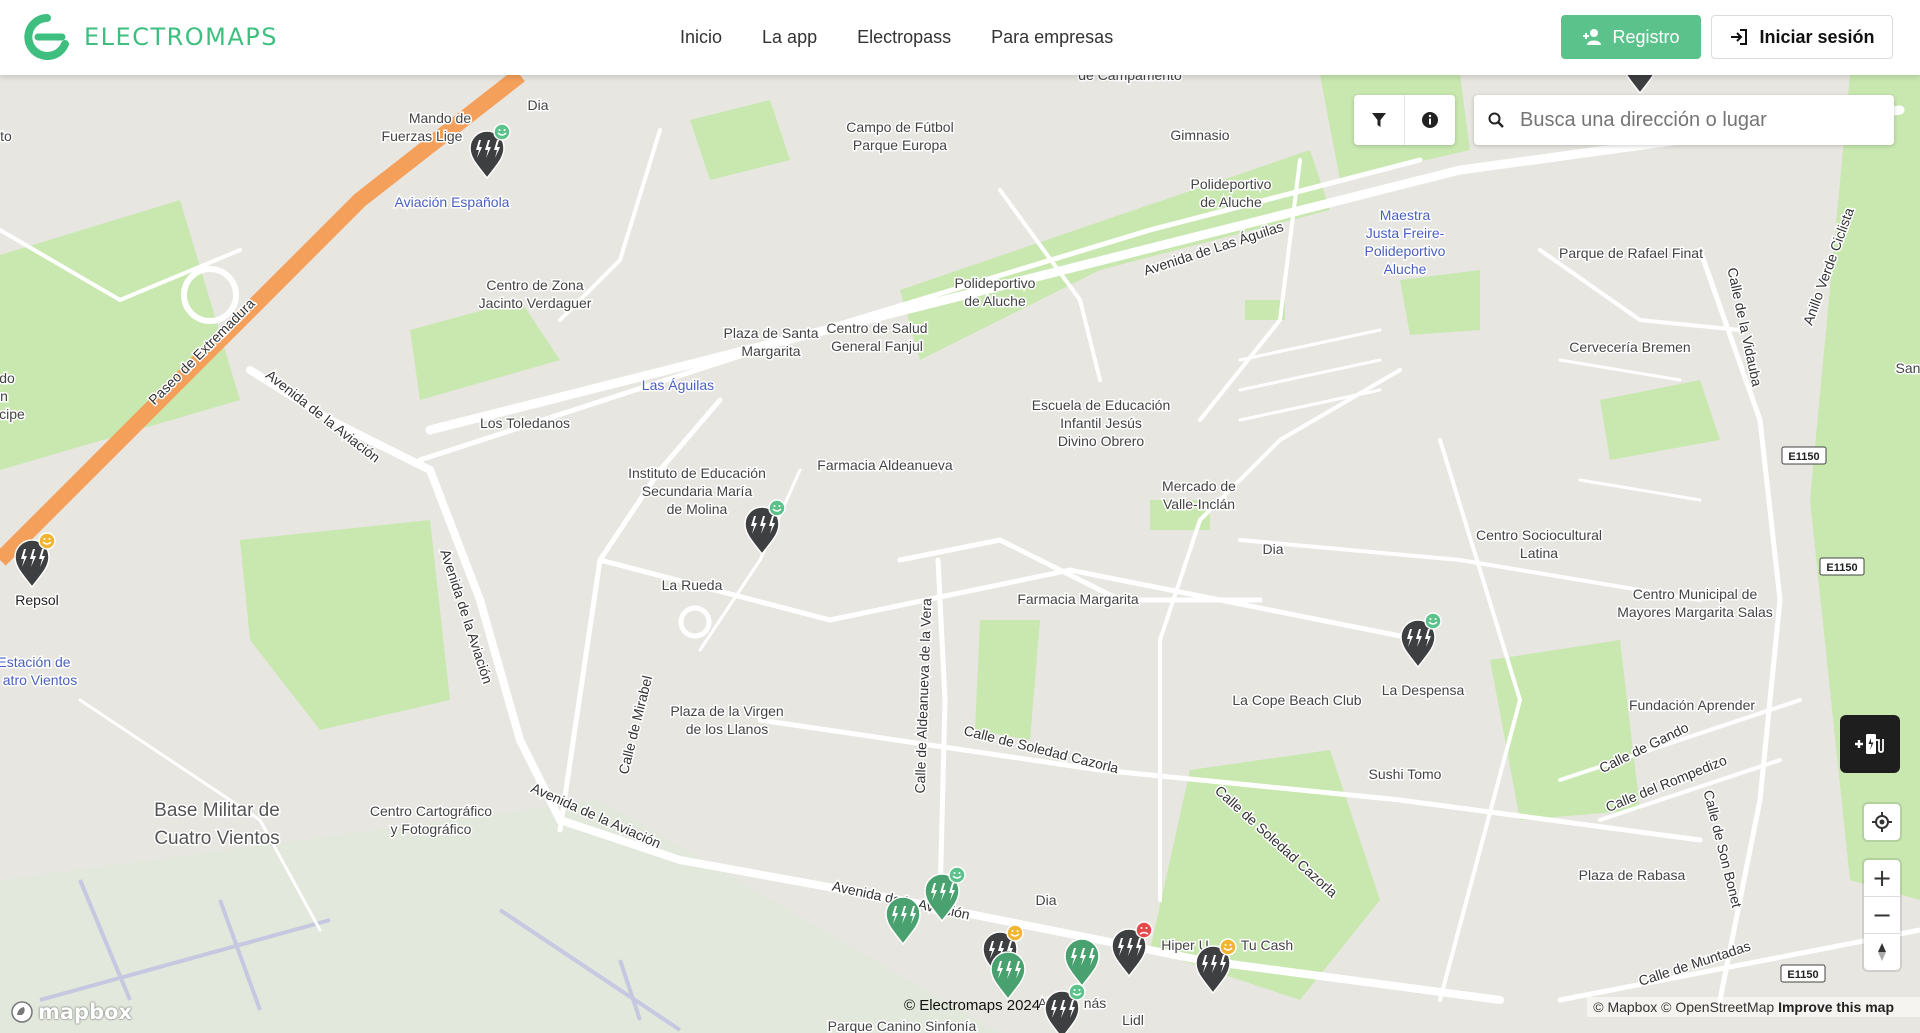  I want to click on map-place-label: Secundaria María, so click(697, 491).